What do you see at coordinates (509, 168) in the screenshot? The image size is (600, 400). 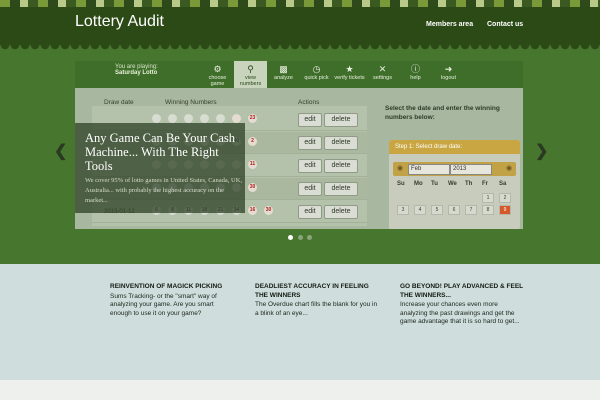 I see `next-month-icon: ◉` at bounding box center [509, 168].